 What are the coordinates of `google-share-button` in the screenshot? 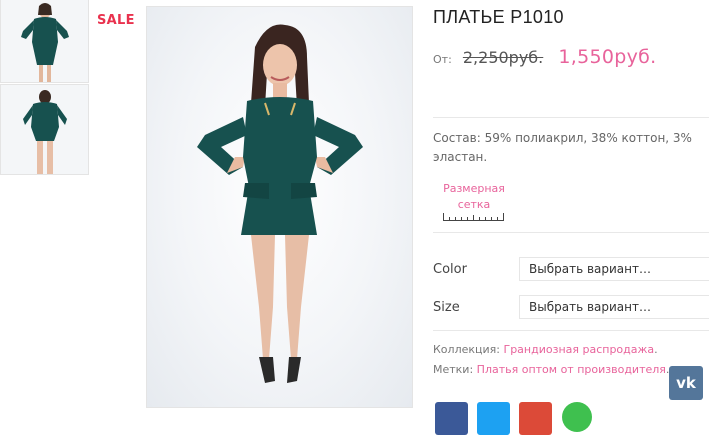 It's located at (535, 418).